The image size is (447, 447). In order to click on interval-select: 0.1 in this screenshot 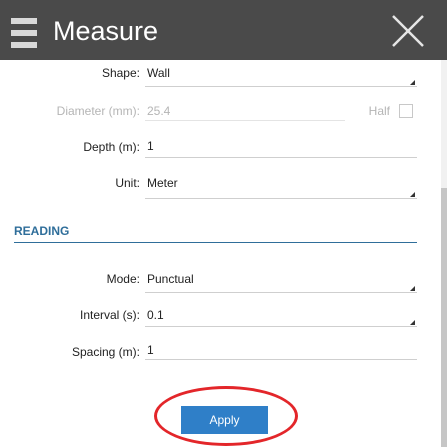, I will do `click(155, 315)`.